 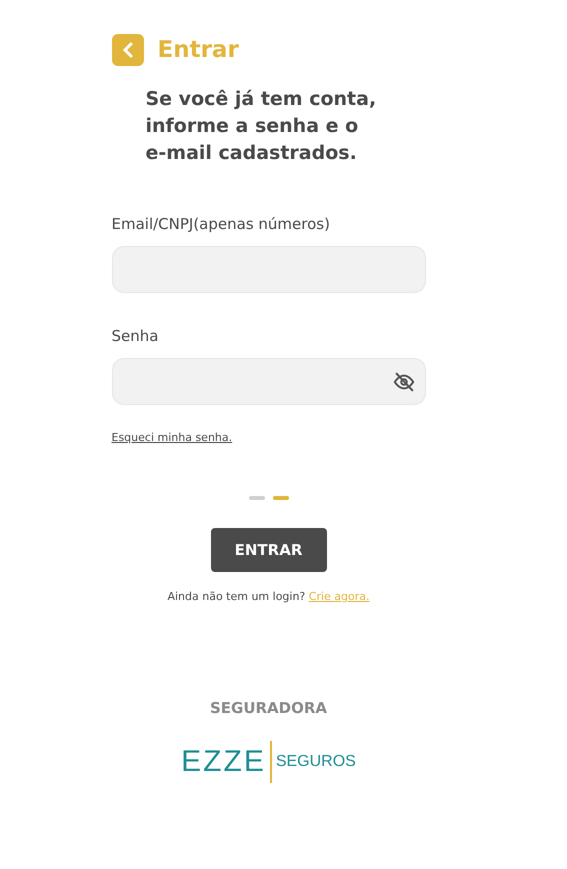 What do you see at coordinates (268, 550) in the screenshot?
I see `submit-button: ENTRAR` at bounding box center [268, 550].